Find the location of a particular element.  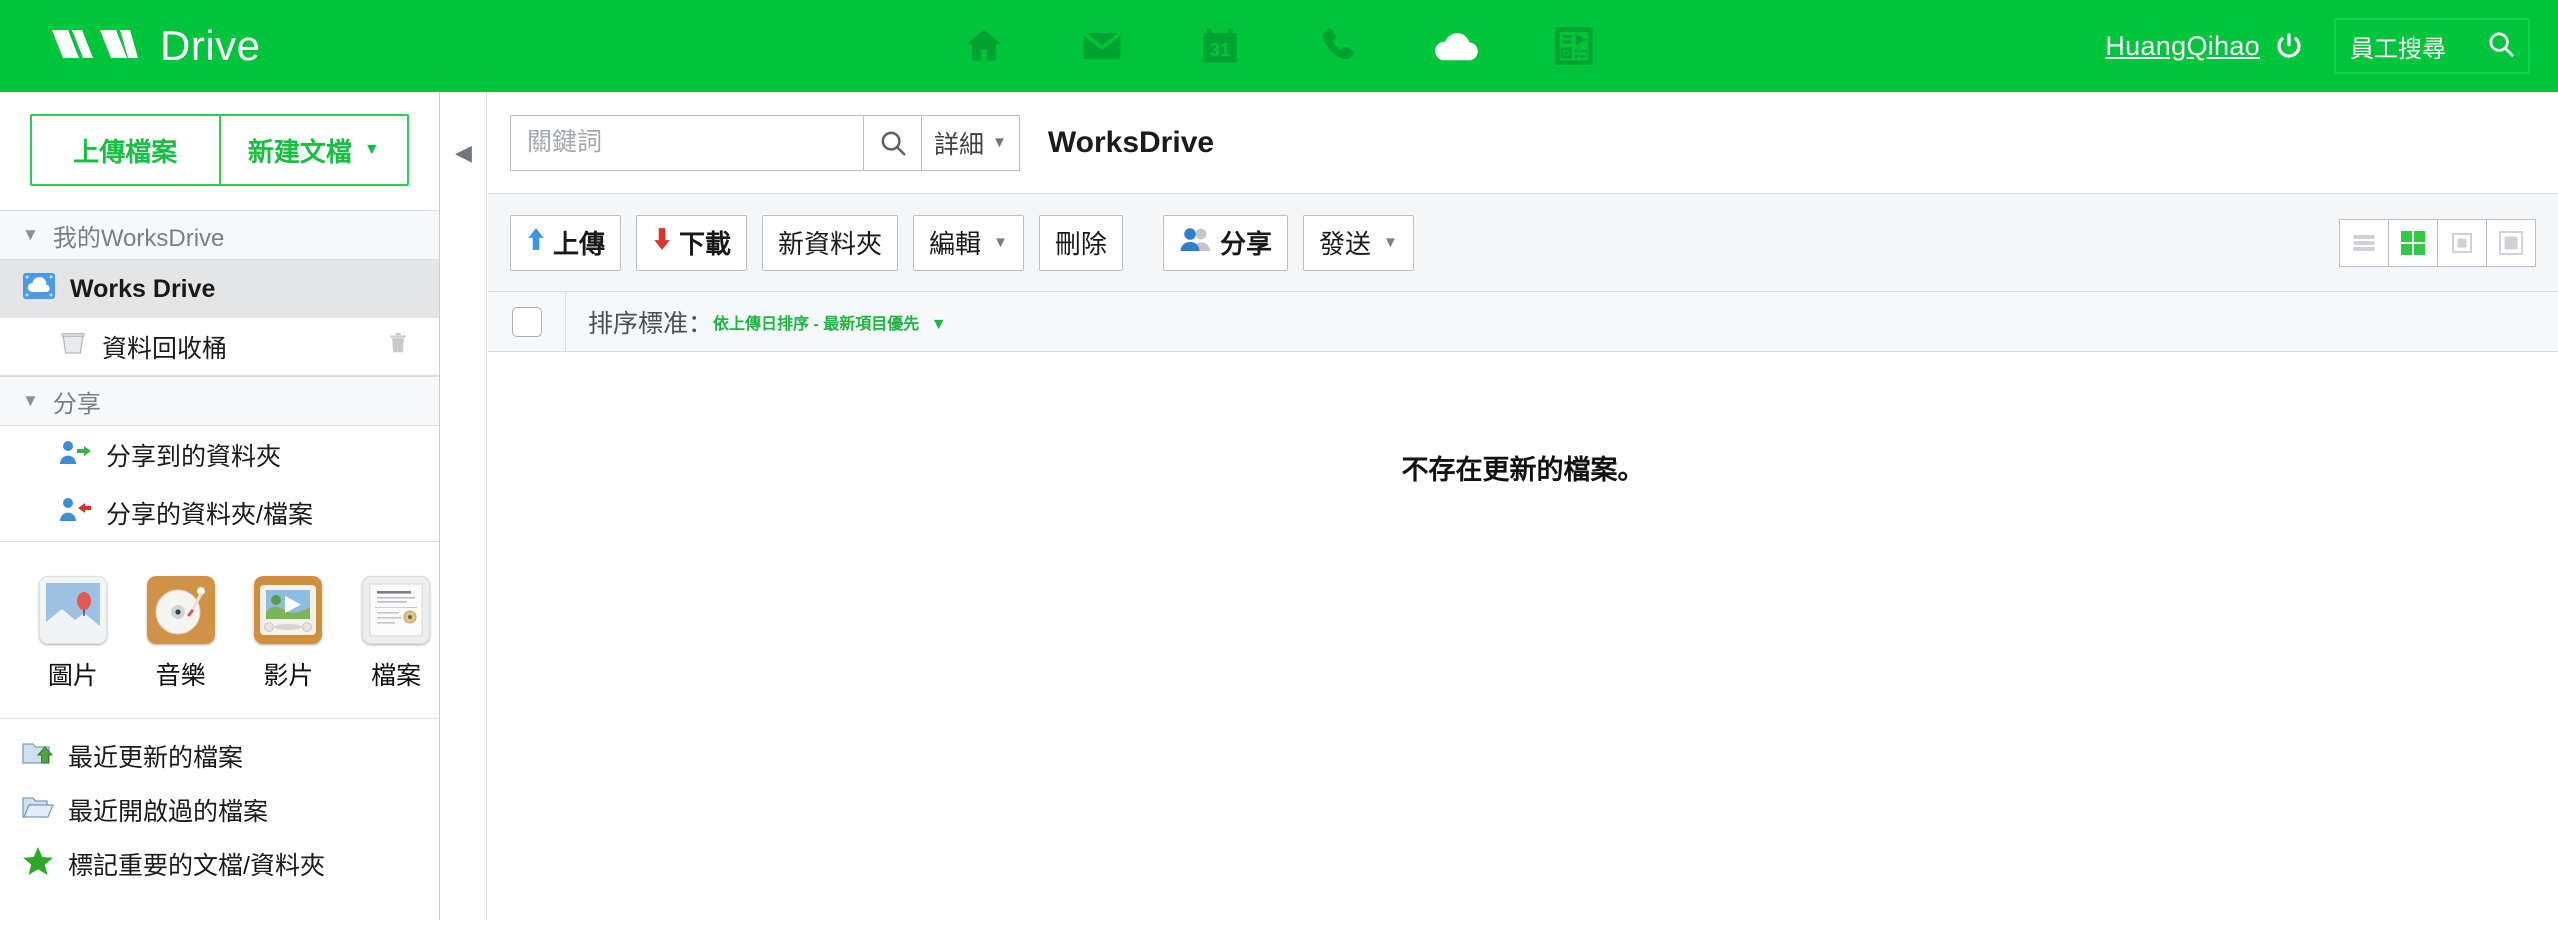

user-name-link: HuangQihao is located at coordinates (2182, 46).